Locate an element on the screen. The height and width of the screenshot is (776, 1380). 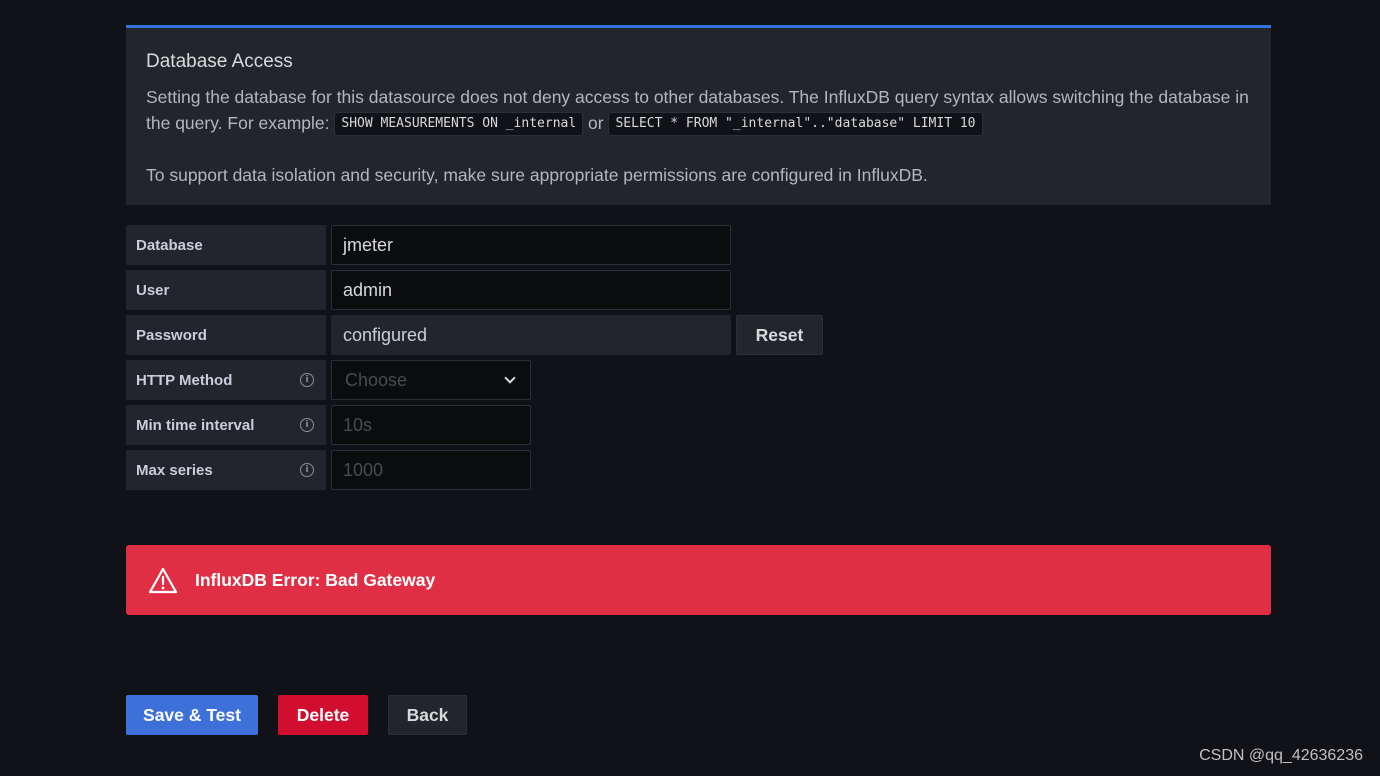
chevron-down-icon is located at coordinates (510, 378).